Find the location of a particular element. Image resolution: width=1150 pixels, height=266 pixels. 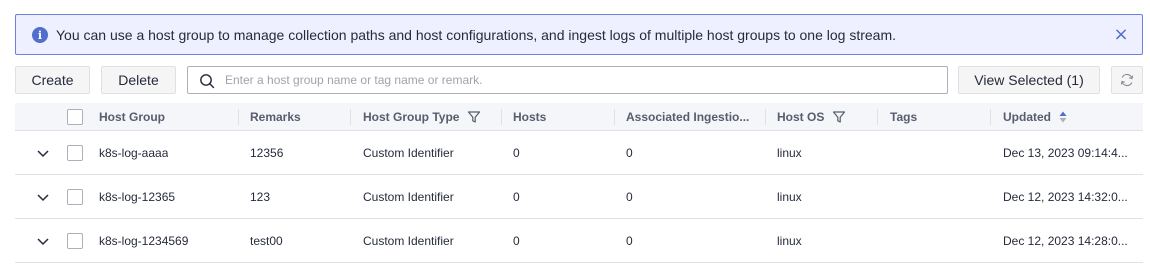

col-host-group-type: Host Group Type is located at coordinates (422, 117).